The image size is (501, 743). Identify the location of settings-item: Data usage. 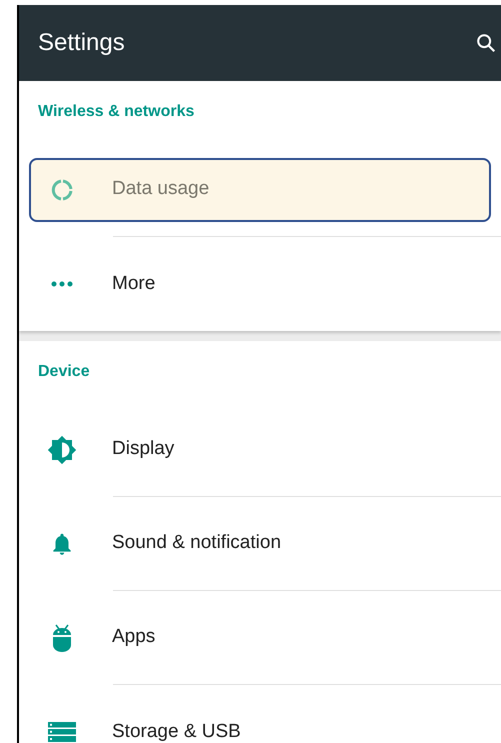
(260, 190).